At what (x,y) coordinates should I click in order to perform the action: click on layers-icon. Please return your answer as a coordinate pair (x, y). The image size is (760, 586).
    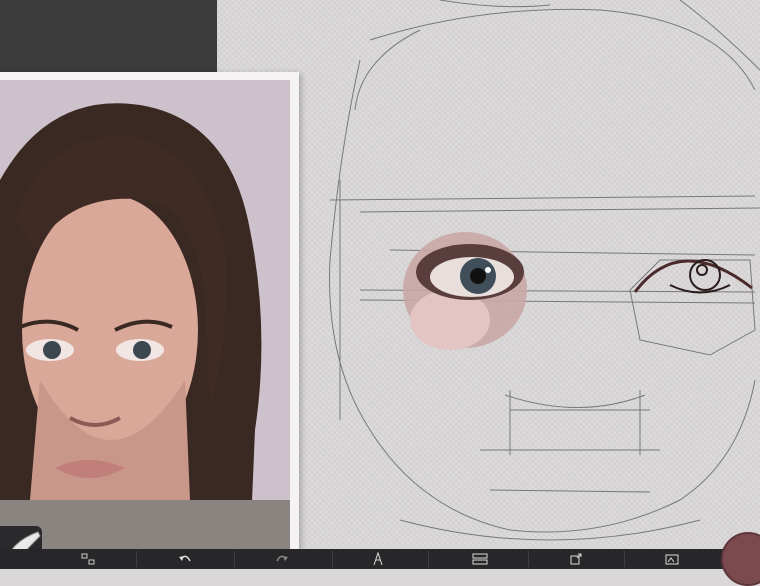
    Looking at the image, I should click on (480, 559).